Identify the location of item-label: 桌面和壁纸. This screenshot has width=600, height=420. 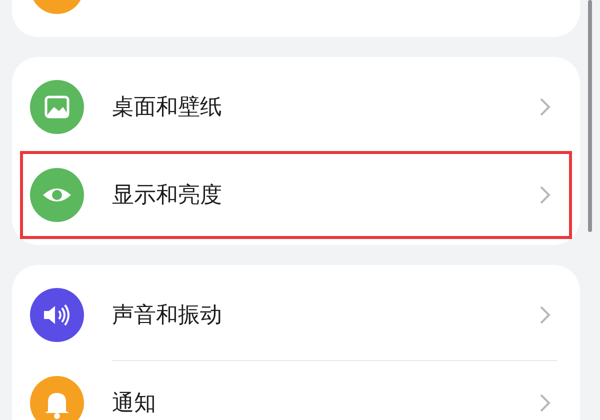
(167, 108).